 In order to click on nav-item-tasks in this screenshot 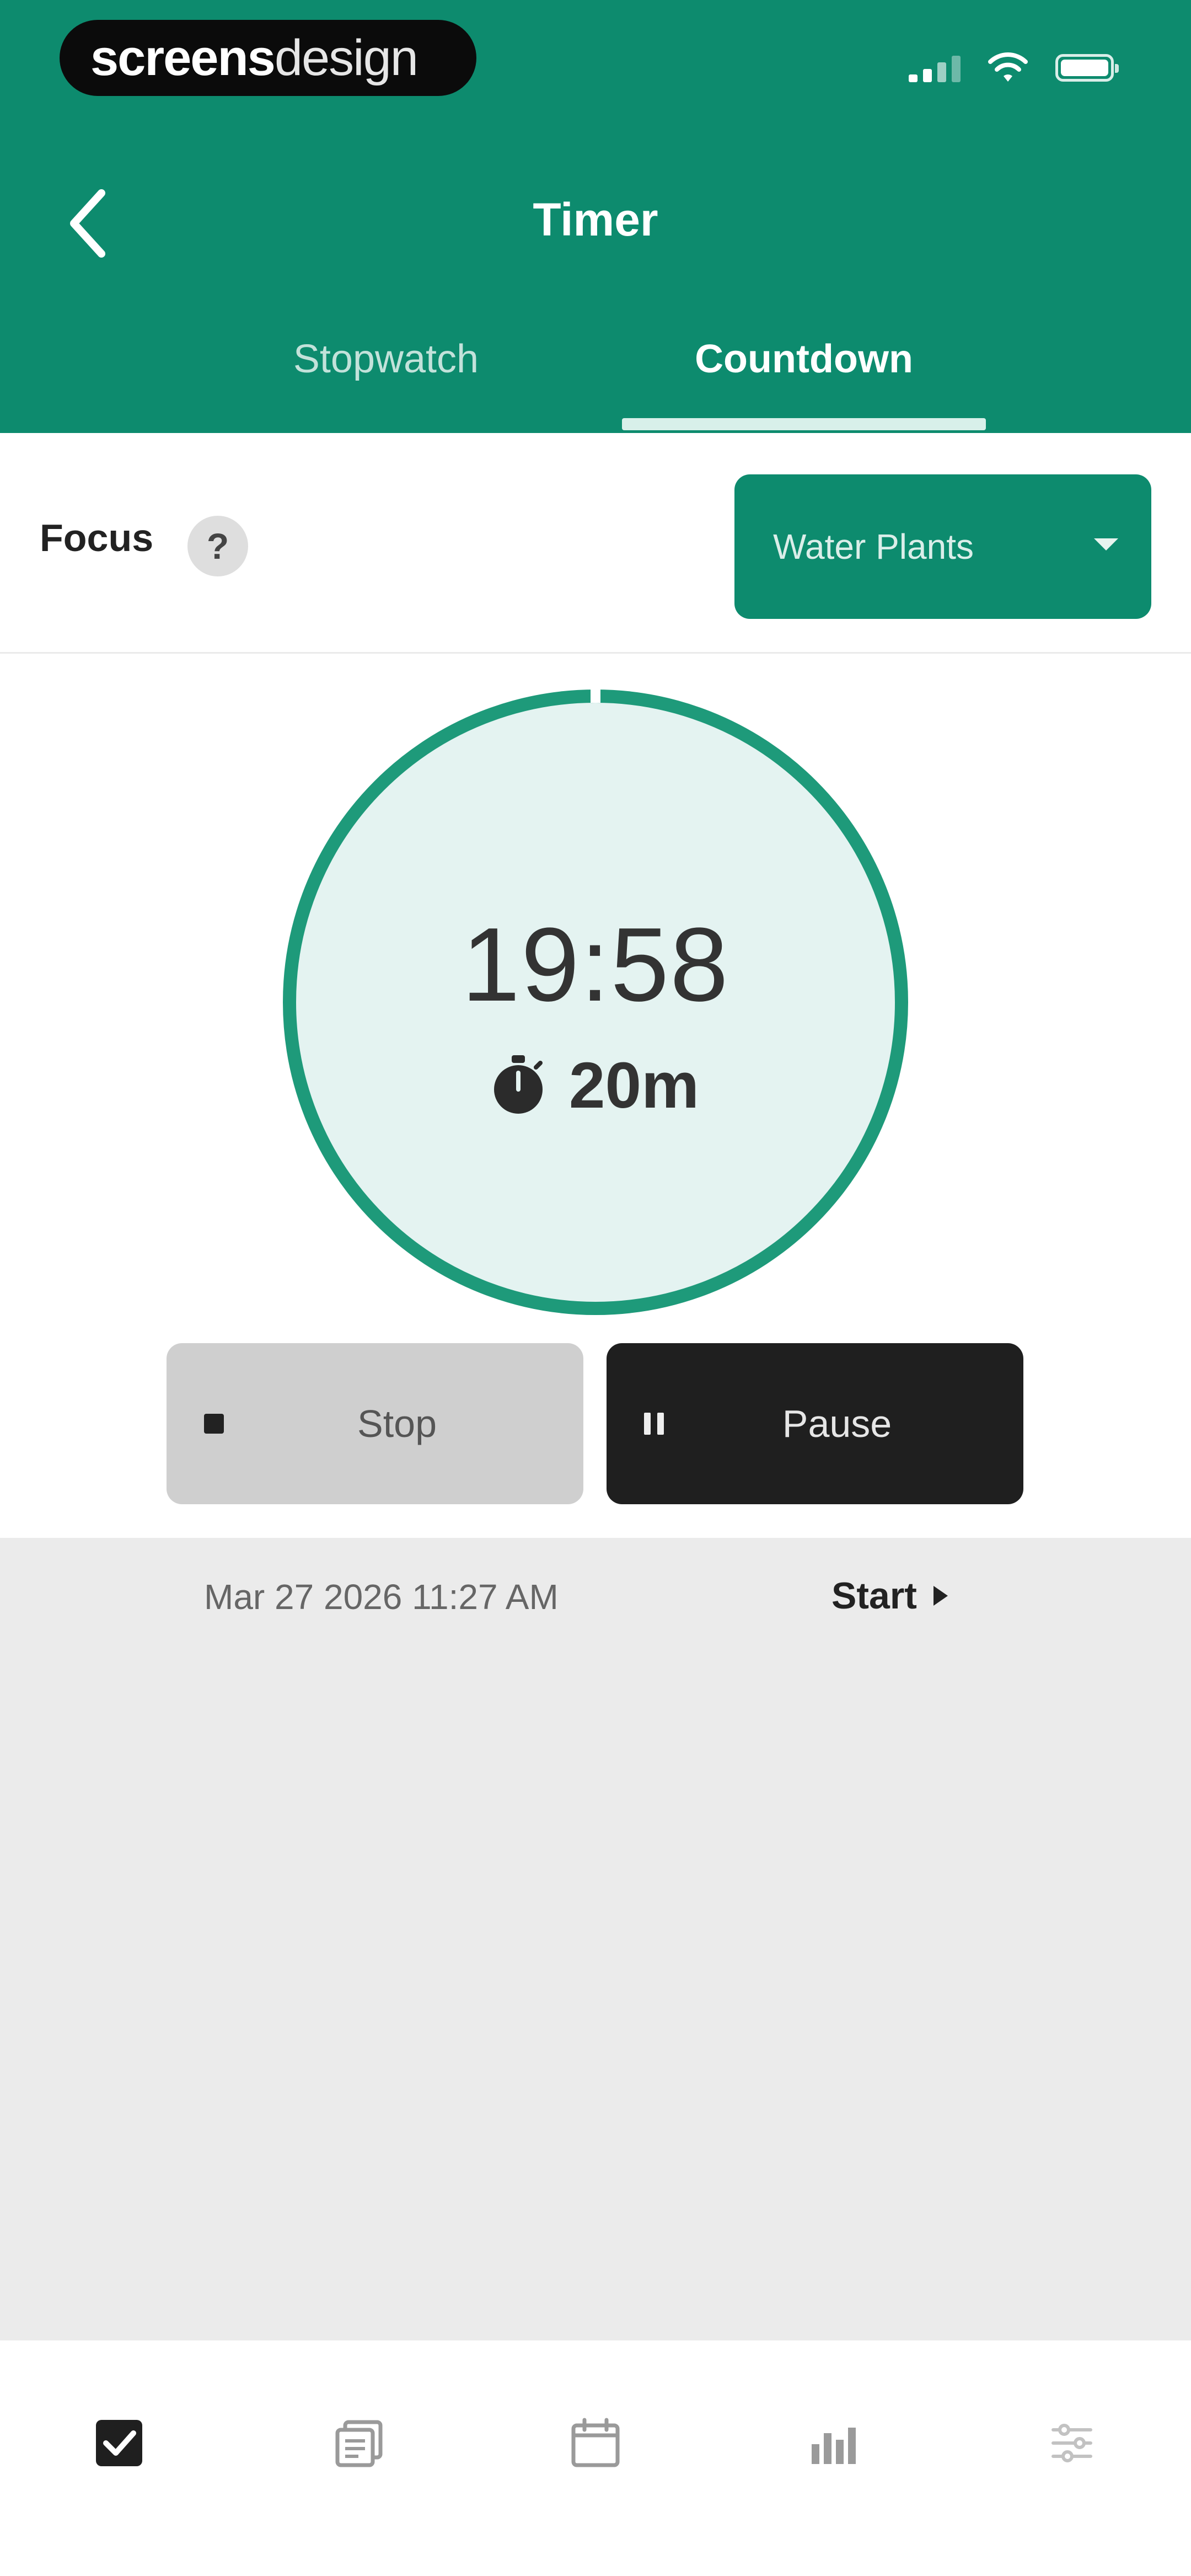, I will do `click(119, 2443)`.